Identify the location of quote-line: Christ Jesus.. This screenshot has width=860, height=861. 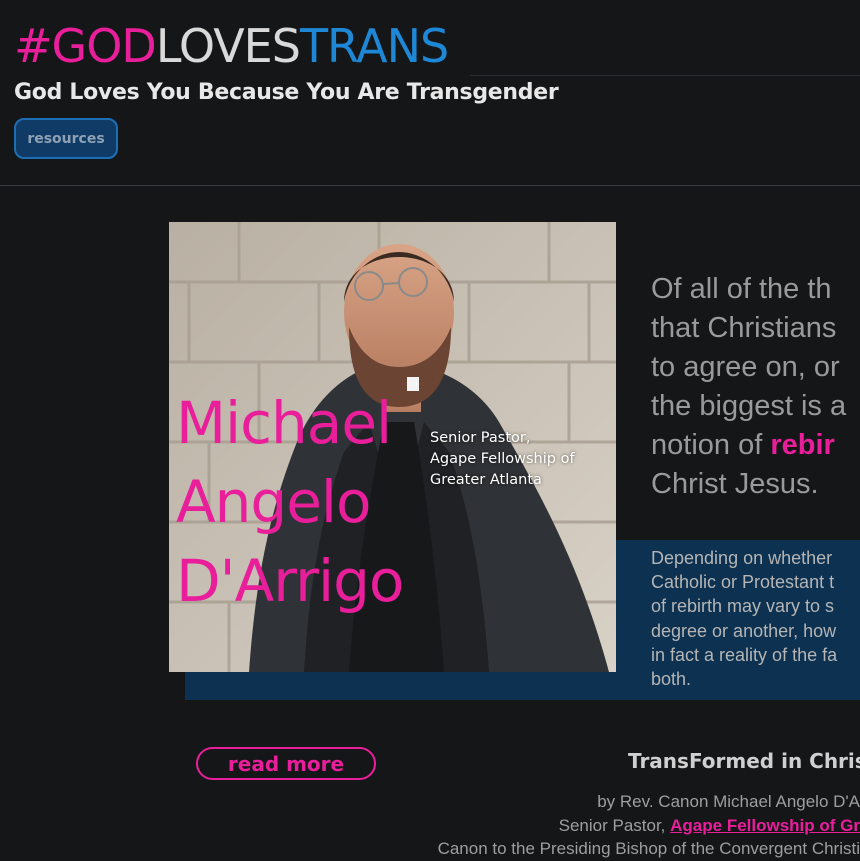
(735, 484).